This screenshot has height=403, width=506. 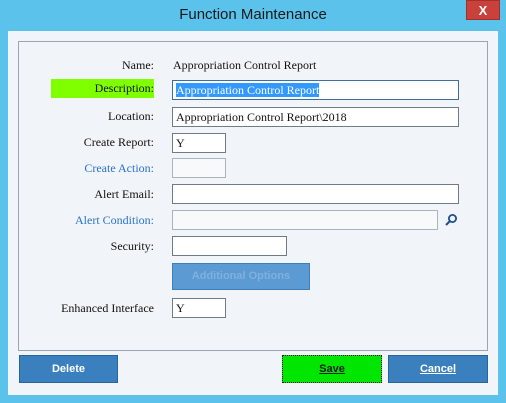 What do you see at coordinates (199, 308) in the screenshot?
I see `enhanced-interface-input: Y` at bounding box center [199, 308].